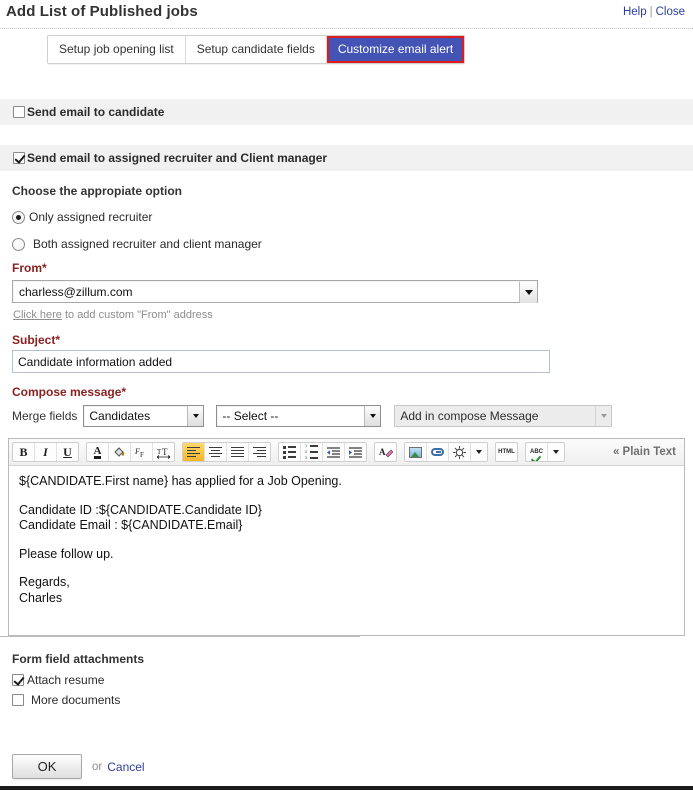 The image size is (693, 790). What do you see at coordinates (216, 452) in the screenshot?
I see `align-center-icon` at bounding box center [216, 452].